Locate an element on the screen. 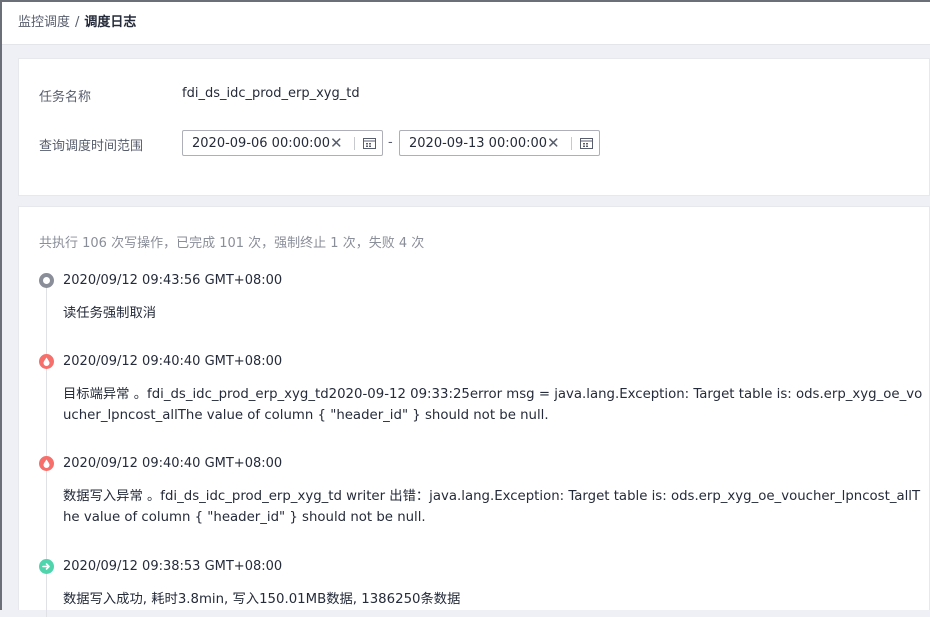 Image resolution: width=930 pixels, height=617 pixels. clear-start-date-icon: ✕ is located at coordinates (336, 143).